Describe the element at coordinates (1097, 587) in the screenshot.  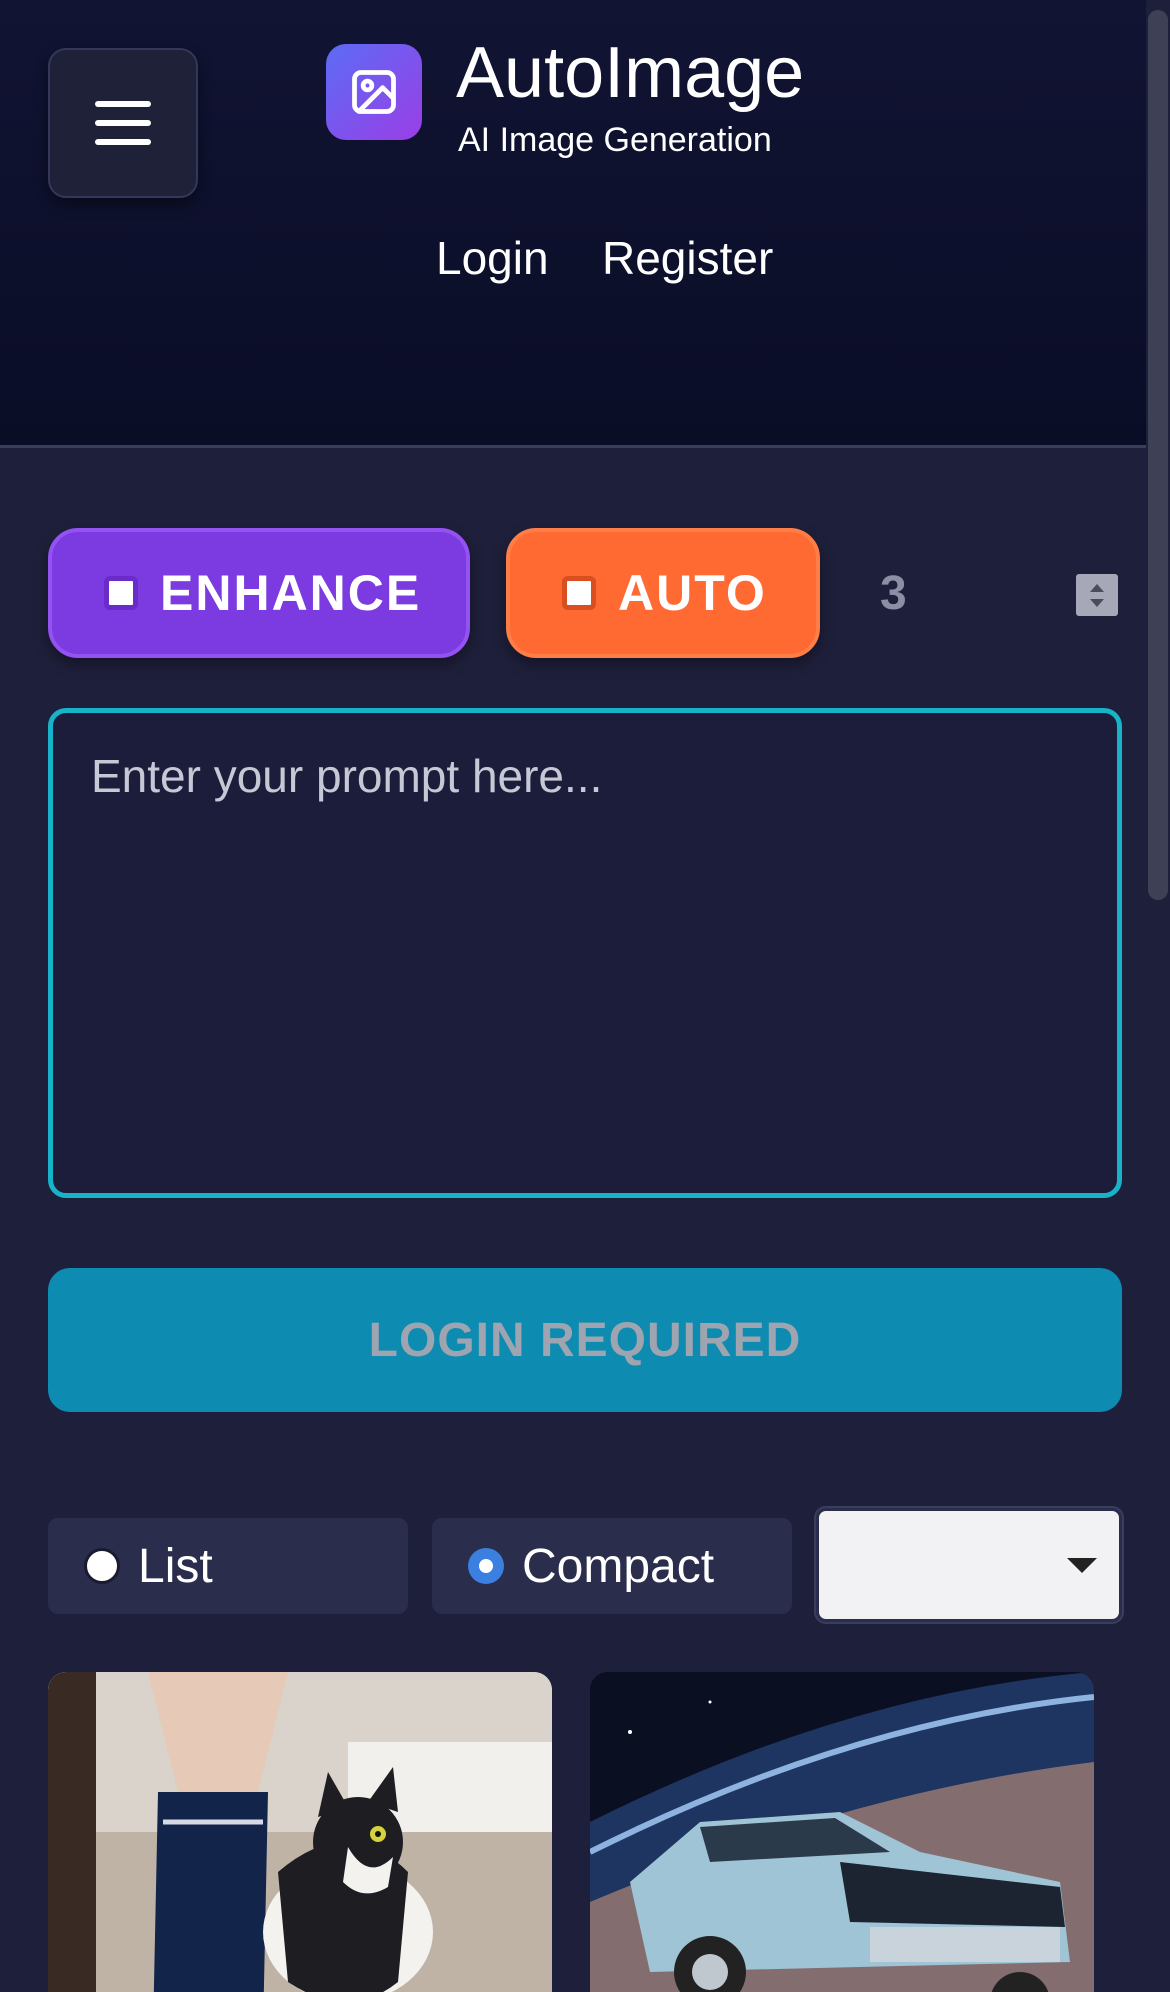
I see `stepper-up-icon` at that location.